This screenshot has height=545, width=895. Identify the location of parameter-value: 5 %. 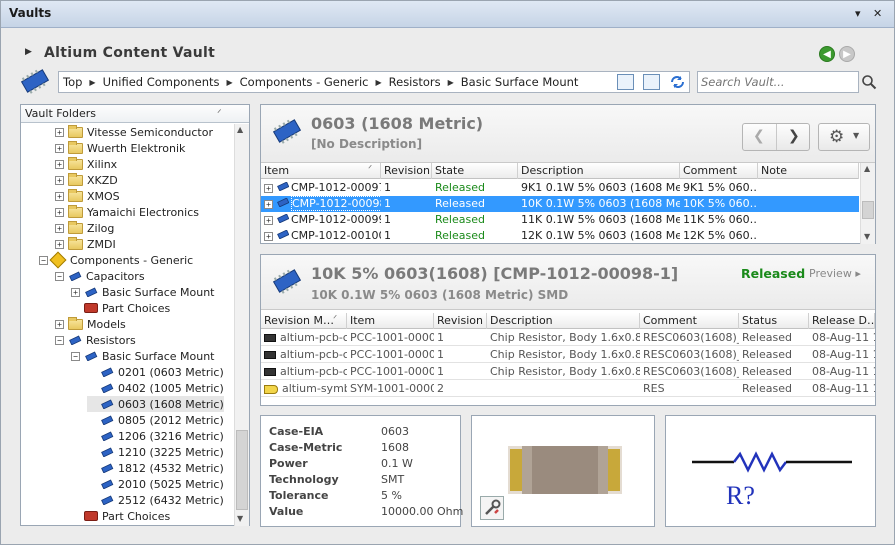
(391, 495).